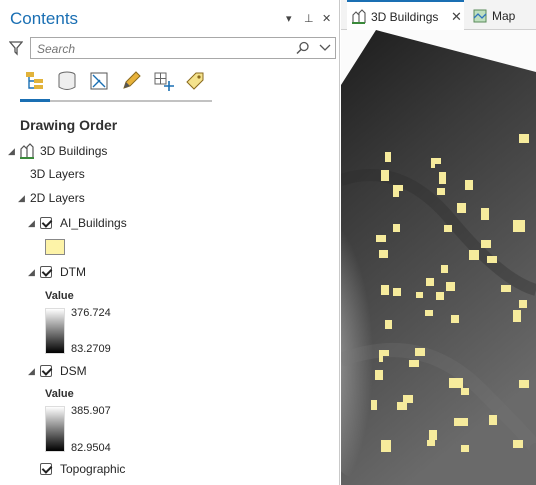 This screenshot has height=485, width=536. I want to click on tree-label: 3D Layers, so click(57, 174).